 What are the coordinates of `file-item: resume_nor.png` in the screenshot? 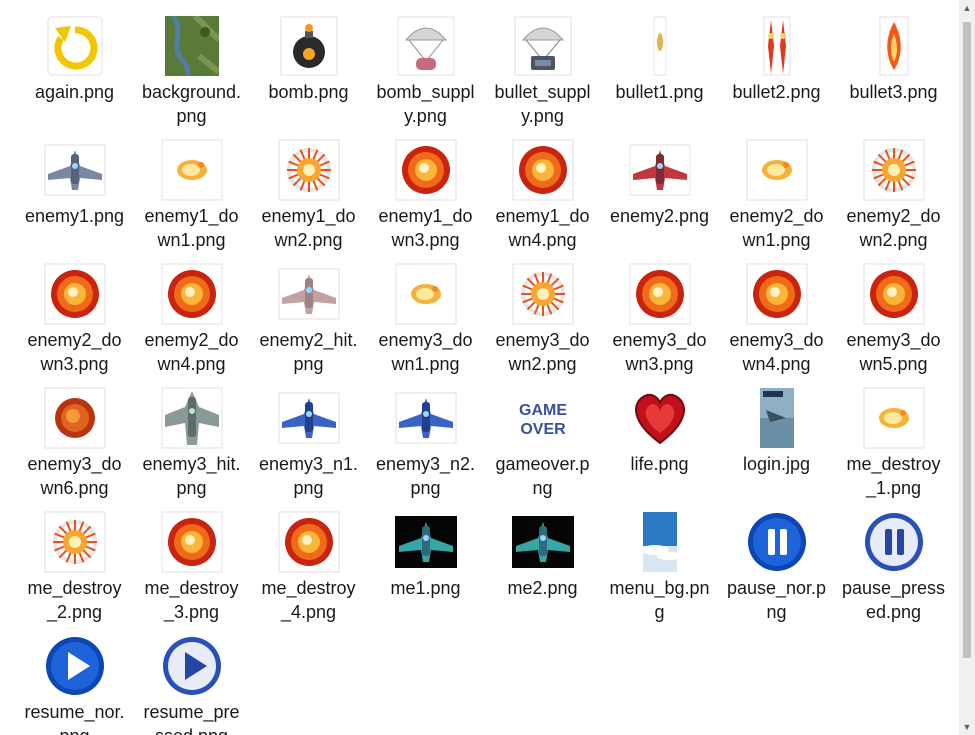 It's located at (74, 682).